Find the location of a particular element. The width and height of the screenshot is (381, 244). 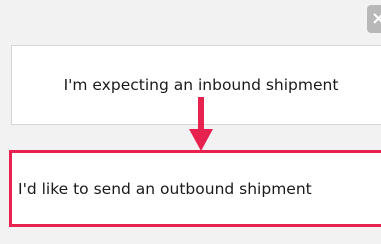

close-icon: × is located at coordinates (376, 18).